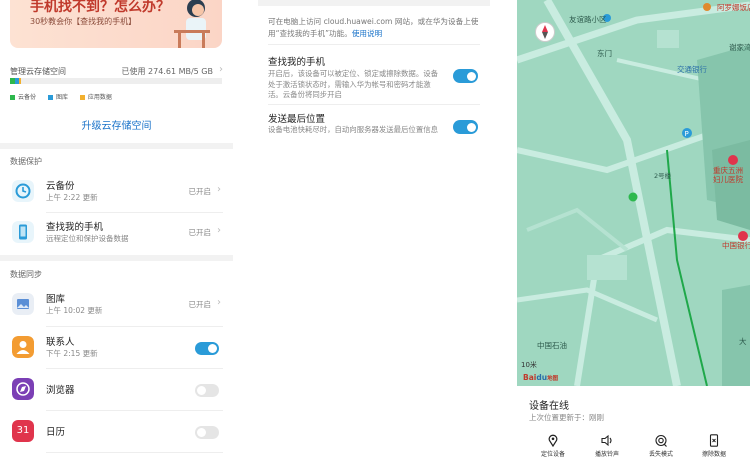  Describe the element at coordinates (207, 390) in the screenshot. I see `browser-sync-toggle` at that location.